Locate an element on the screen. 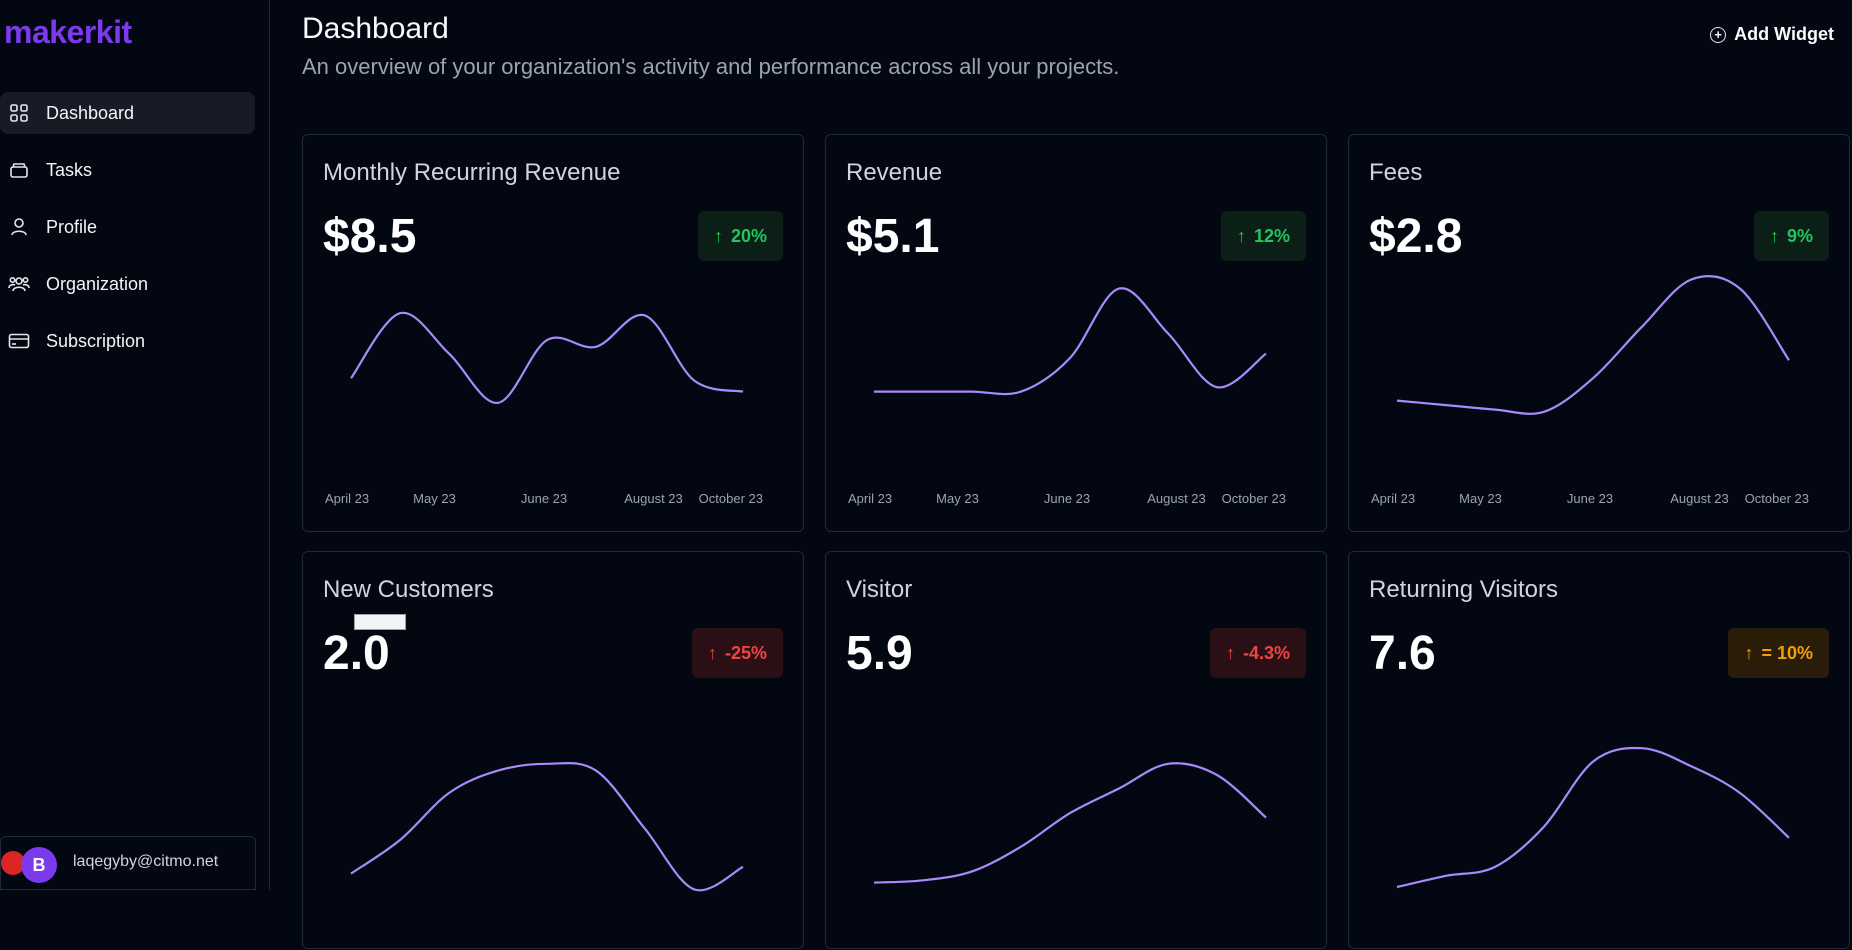 The image size is (1852, 950). layers-icon is located at coordinates (19, 170).